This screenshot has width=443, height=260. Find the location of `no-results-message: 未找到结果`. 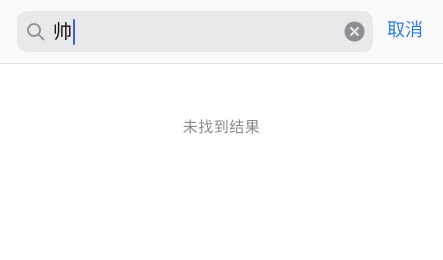

no-results-message: 未找到结果 is located at coordinates (221, 127).